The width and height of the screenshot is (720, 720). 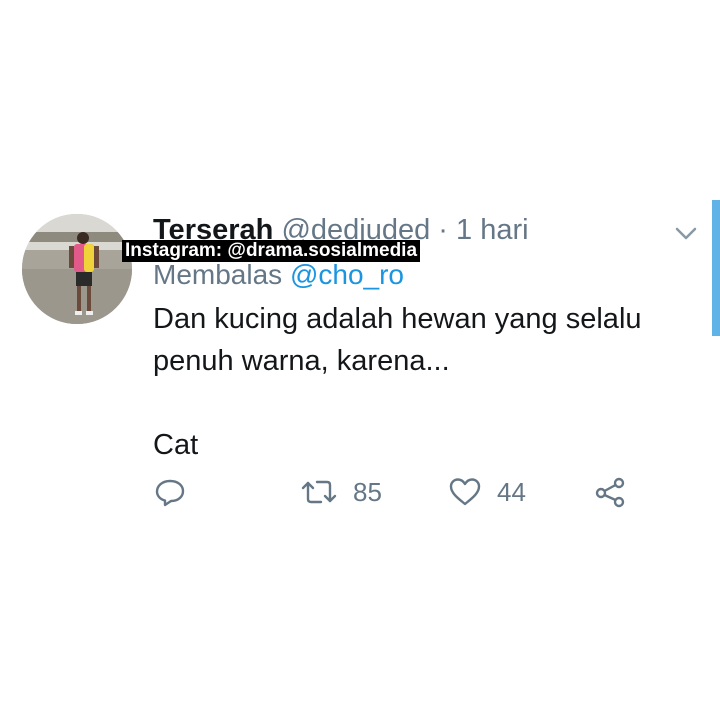 I want to click on share-button, so click(x=610, y=492).